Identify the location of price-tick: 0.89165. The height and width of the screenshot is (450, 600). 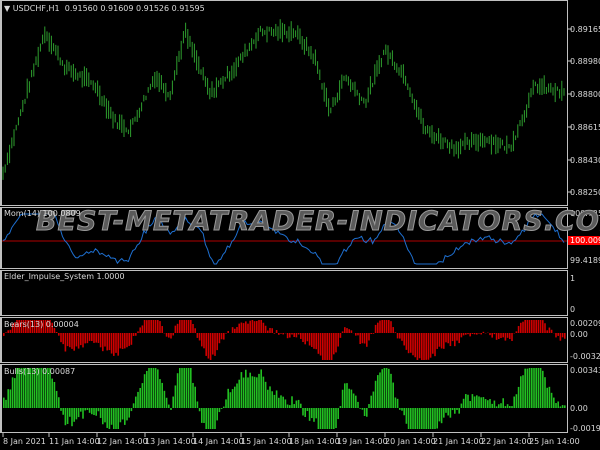
(585, 29).